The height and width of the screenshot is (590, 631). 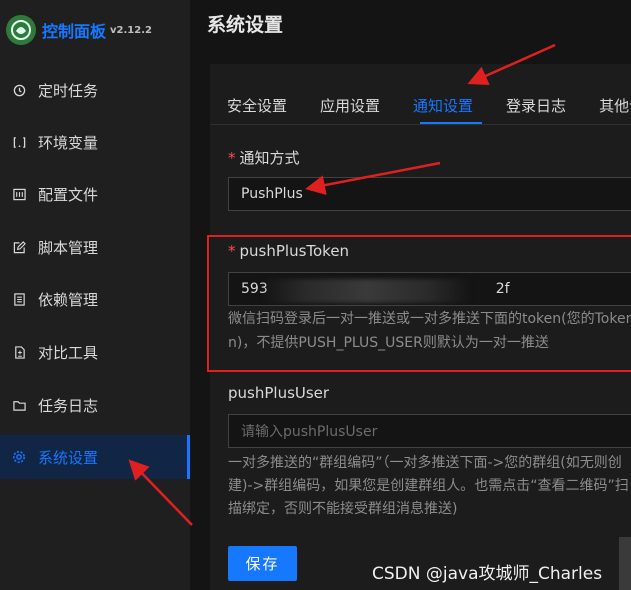 I want to click on sidebar-item-settings: 系统设置, so click(x=95, y=457).